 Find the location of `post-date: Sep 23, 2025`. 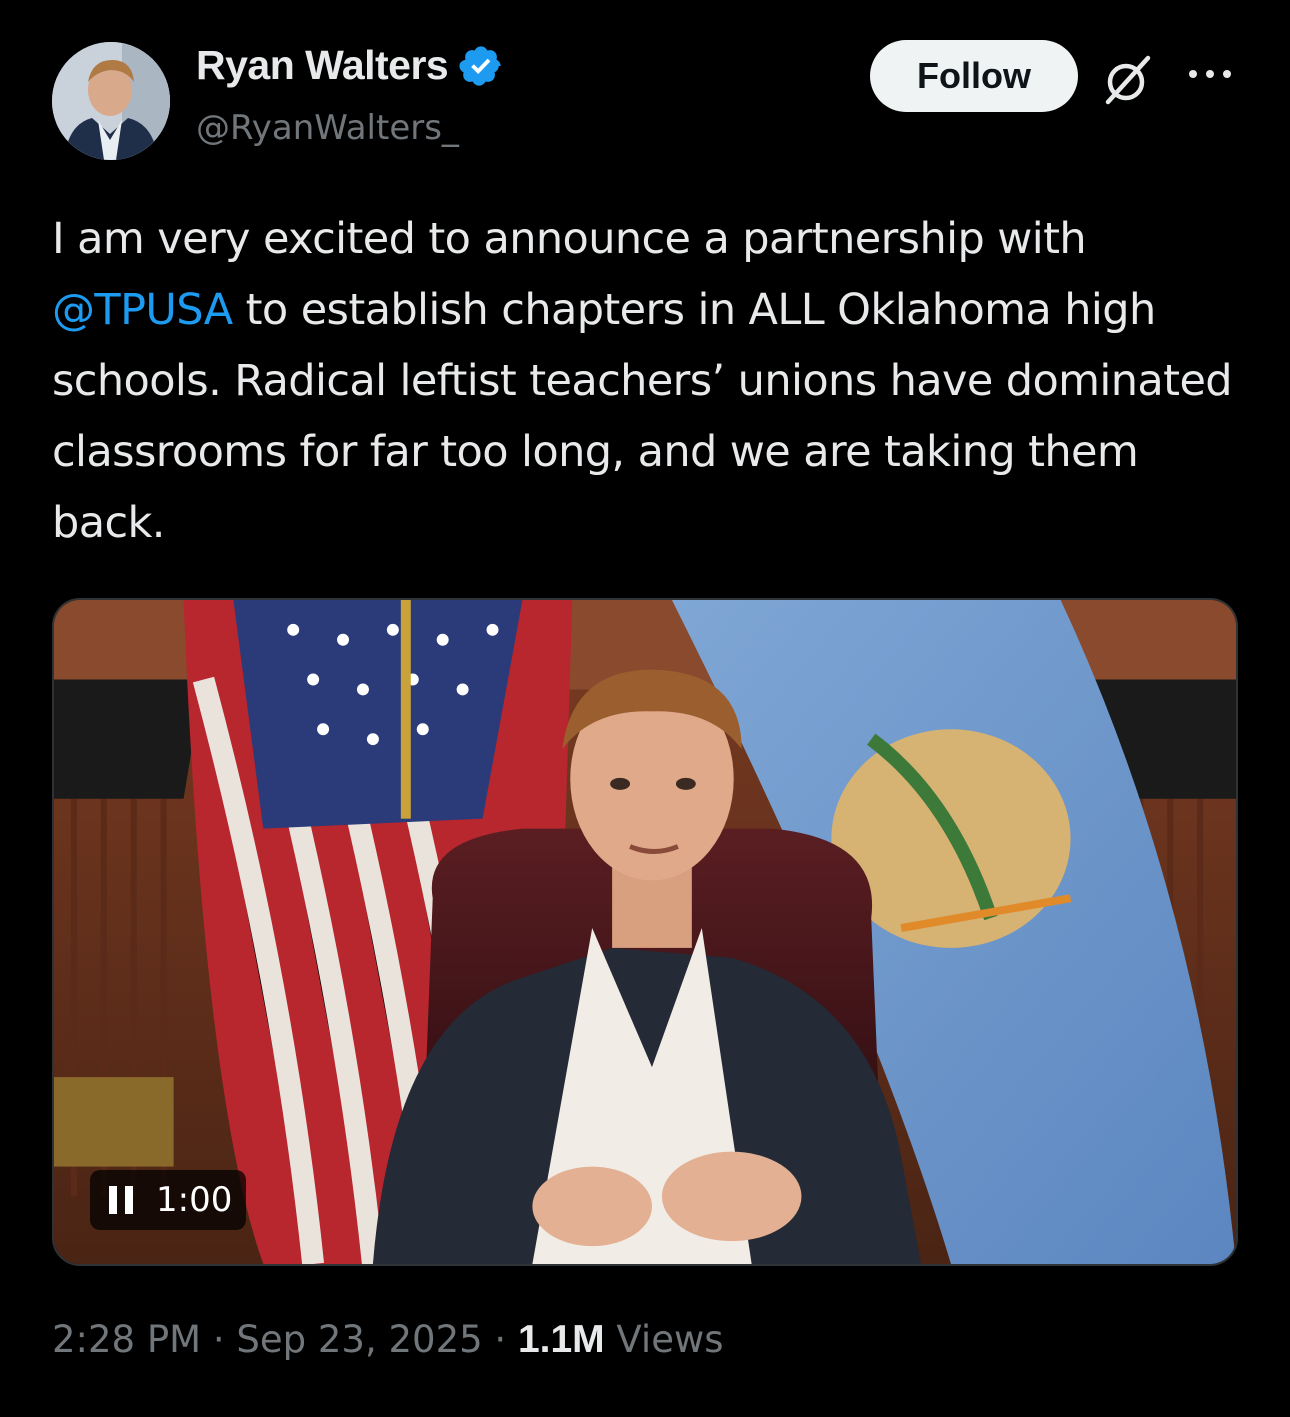

post-date: Sep 23, 2025 is located at coordinates (359, 1339).